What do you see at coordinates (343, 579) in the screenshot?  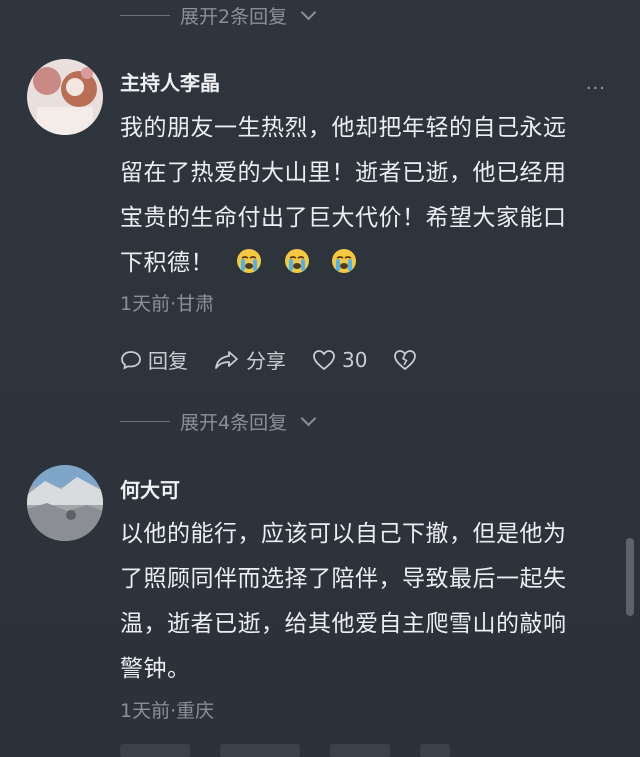 I see `comment2-line: 了照顾同伴而选择了陪伴，导致最后一起失` at bounding box center [343, 579].